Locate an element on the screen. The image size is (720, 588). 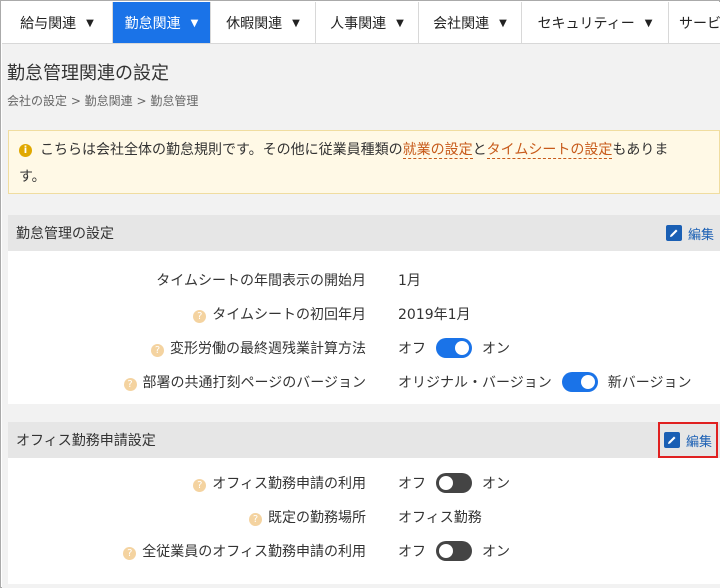
nav-tab-label: 人事関連 is located at coordinates (358, 24).